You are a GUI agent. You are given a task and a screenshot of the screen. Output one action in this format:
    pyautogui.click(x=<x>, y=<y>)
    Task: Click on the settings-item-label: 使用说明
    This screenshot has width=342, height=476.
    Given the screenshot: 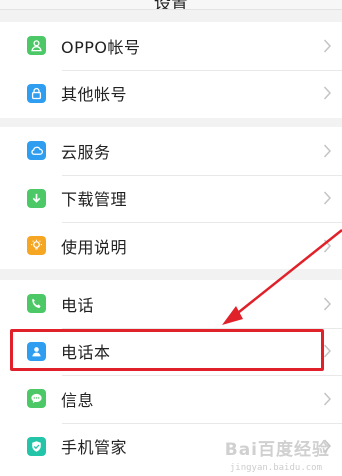 What is the action you would take?
    pyautogui.click(x=94, y=247)
    